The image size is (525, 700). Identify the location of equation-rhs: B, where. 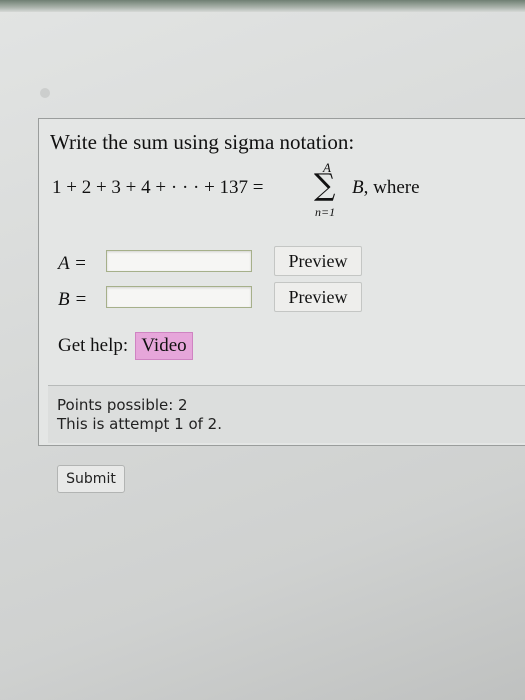
(386, 188).